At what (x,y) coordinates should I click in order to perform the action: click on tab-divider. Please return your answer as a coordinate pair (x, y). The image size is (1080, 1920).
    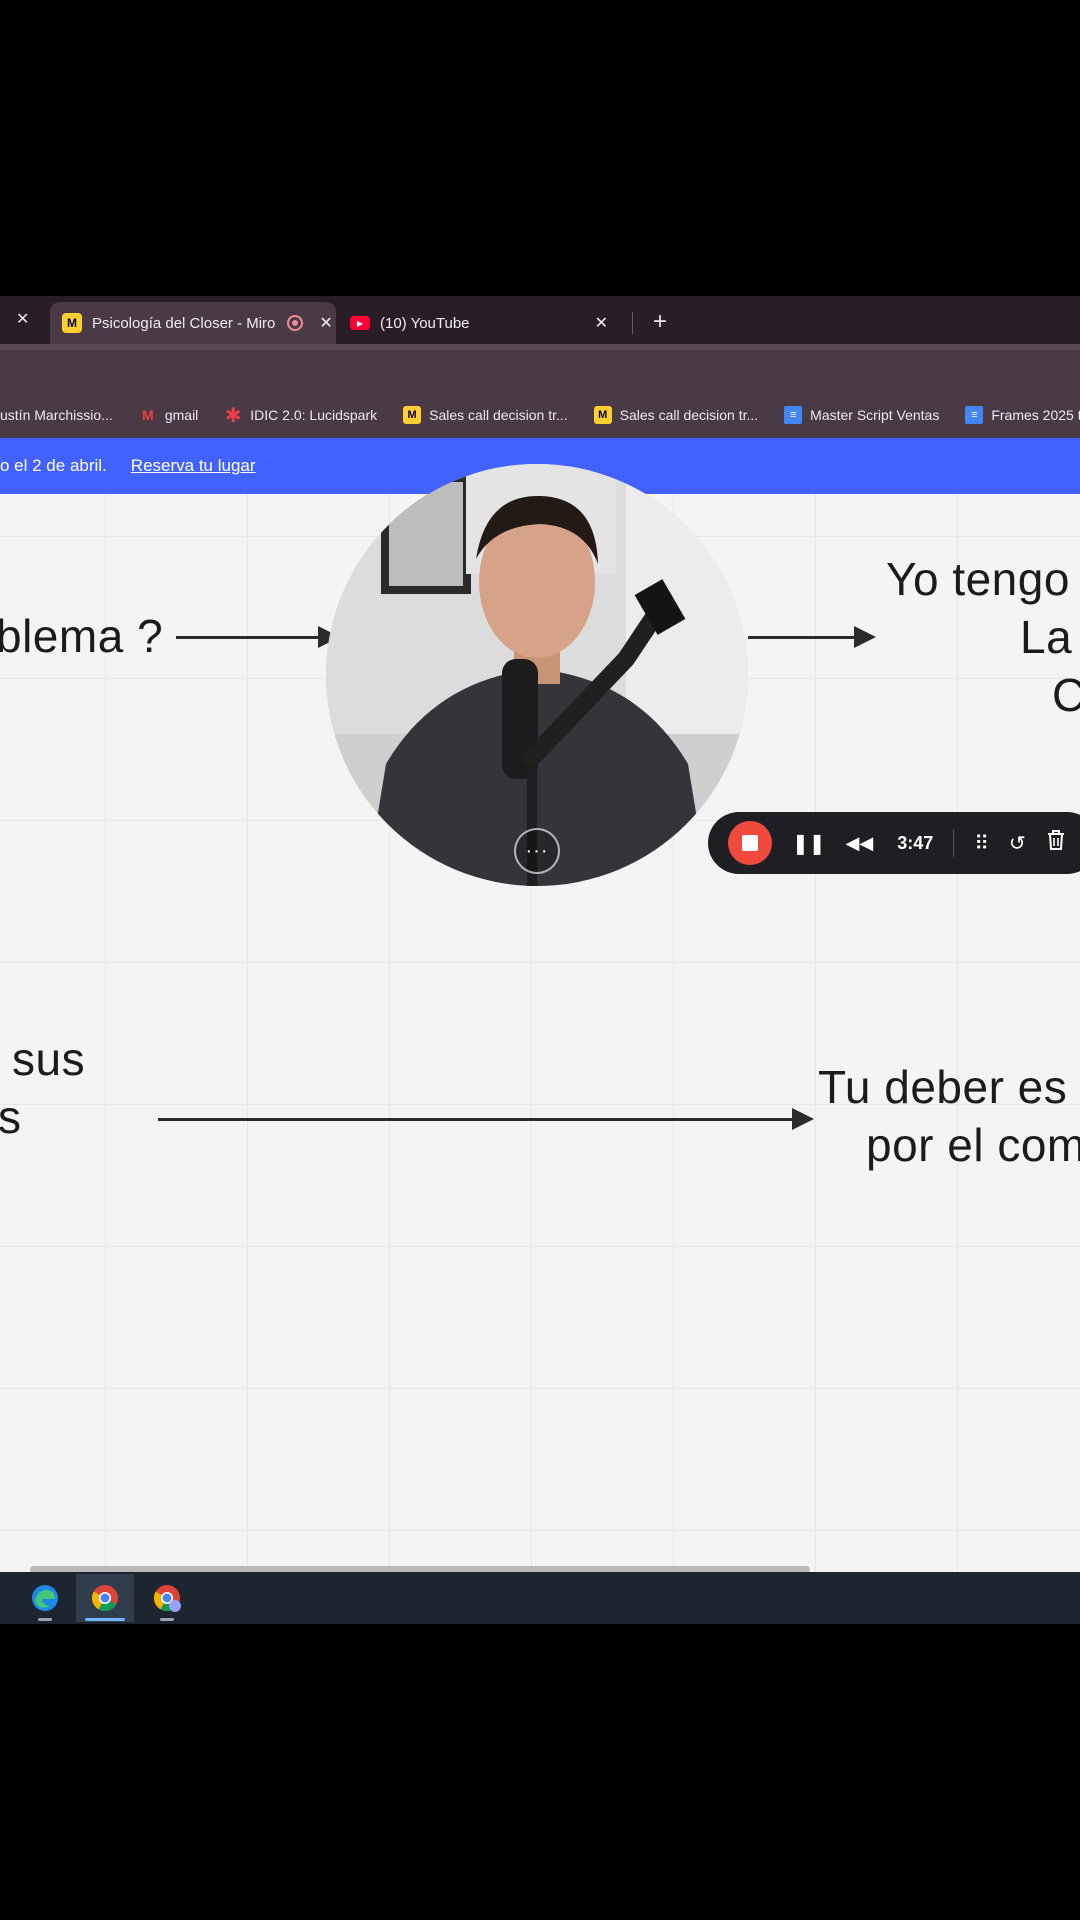
    Looking at the image, I should click on (632, 323).